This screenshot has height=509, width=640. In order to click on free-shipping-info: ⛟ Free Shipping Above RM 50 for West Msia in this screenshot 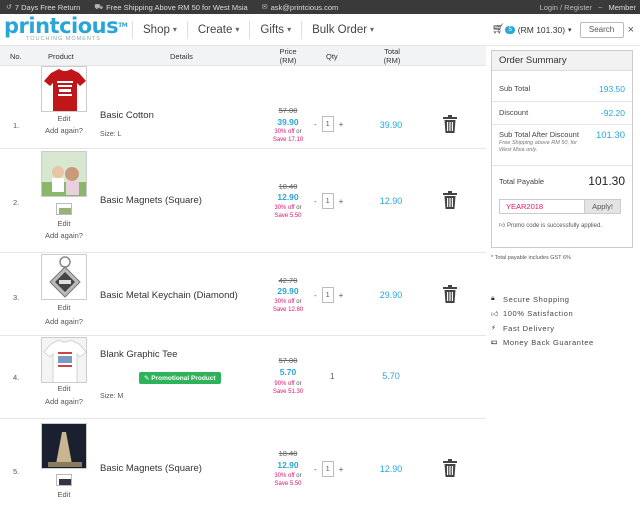, I will do `click(171, 7)`.